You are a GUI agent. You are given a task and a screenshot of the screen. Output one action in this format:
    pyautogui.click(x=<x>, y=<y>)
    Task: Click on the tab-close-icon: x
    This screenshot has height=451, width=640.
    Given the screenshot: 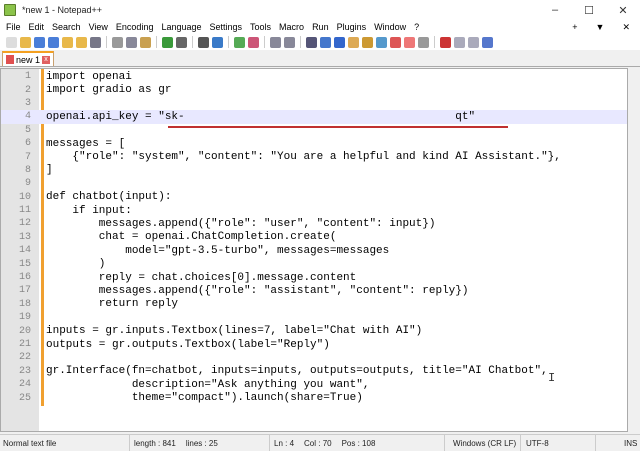 What is the action you would take?
    pyautogui.click(x=46, y=59)
    